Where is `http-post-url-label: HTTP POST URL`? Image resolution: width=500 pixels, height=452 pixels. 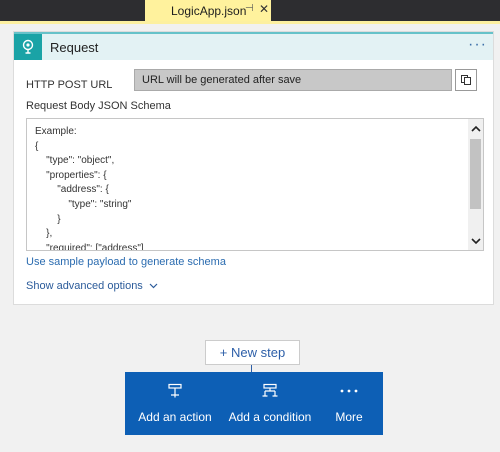 http-post-url-label: HTTP POST URL is located at coordinates (69, 85).